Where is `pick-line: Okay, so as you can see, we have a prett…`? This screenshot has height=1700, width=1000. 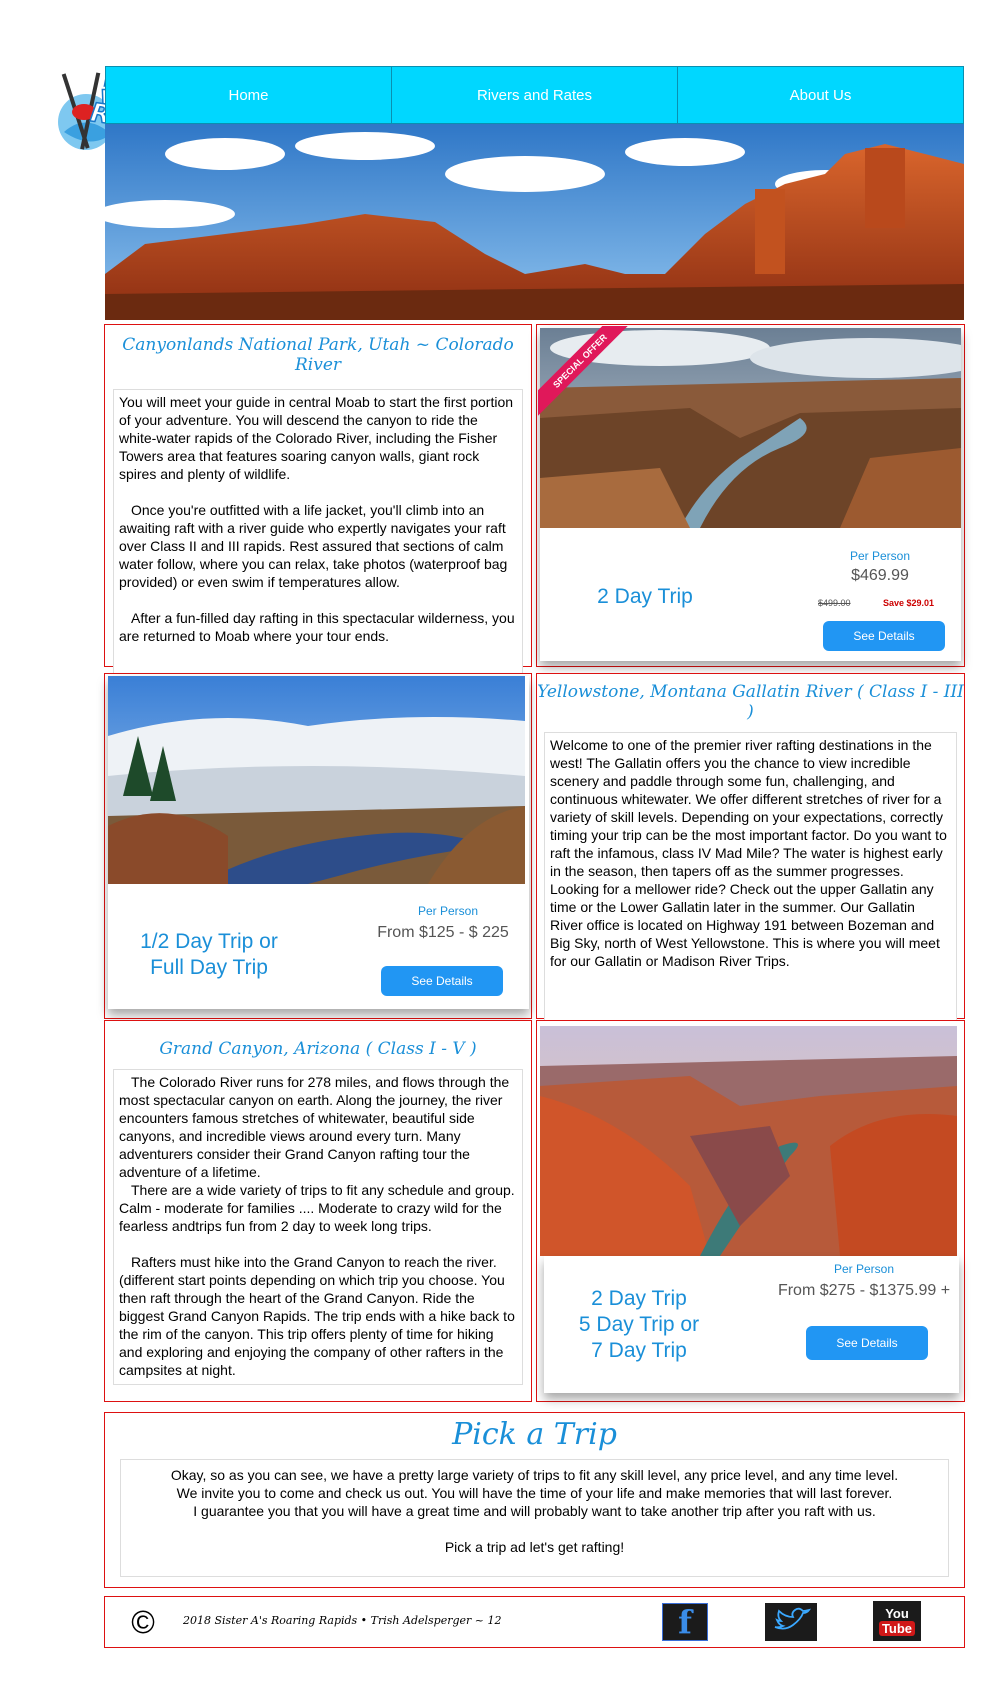
pick-line: Okay, so as you can see, we have a prett… is located at coordinates (534, 1475).